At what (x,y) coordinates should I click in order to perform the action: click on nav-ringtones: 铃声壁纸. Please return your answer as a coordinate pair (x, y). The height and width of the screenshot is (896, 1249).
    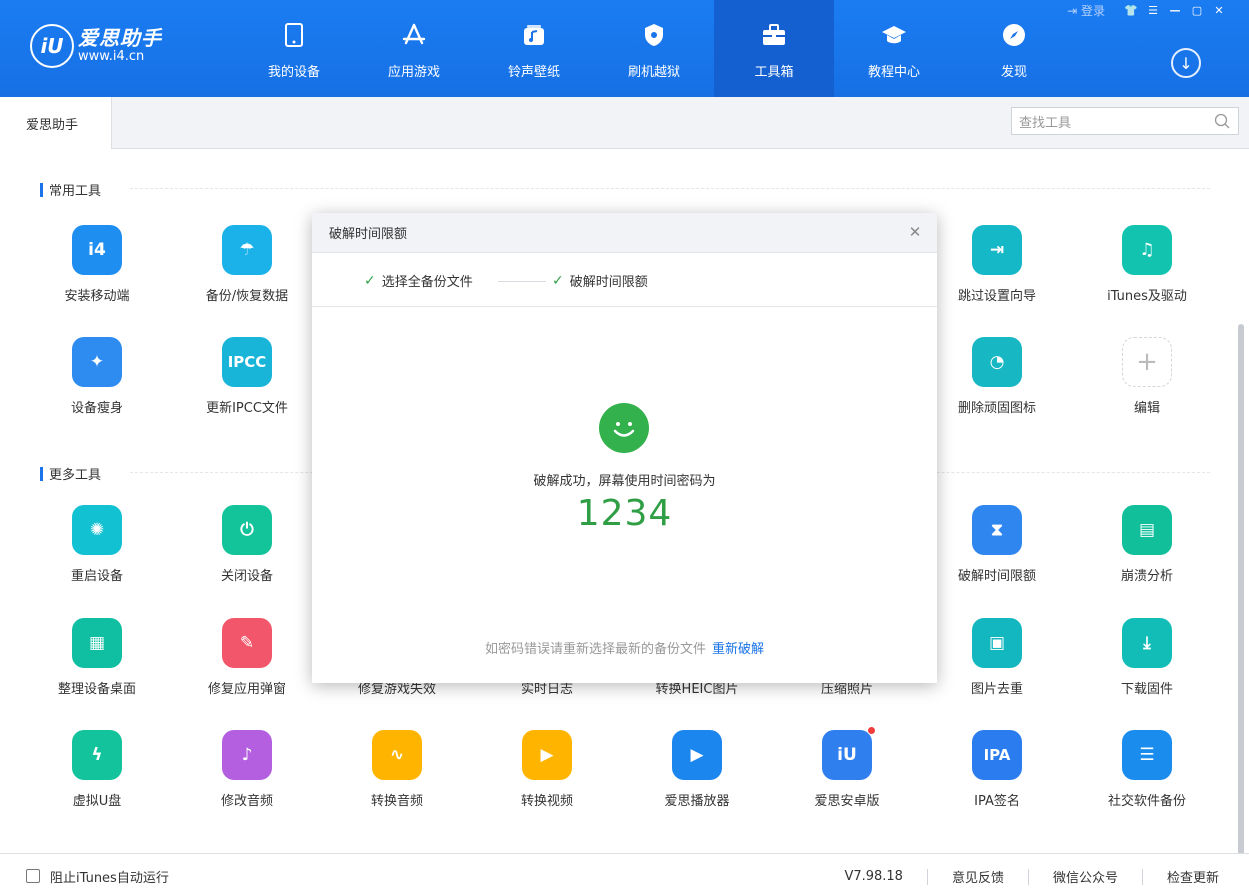
    Looking at the image, I should click on (534, 48).